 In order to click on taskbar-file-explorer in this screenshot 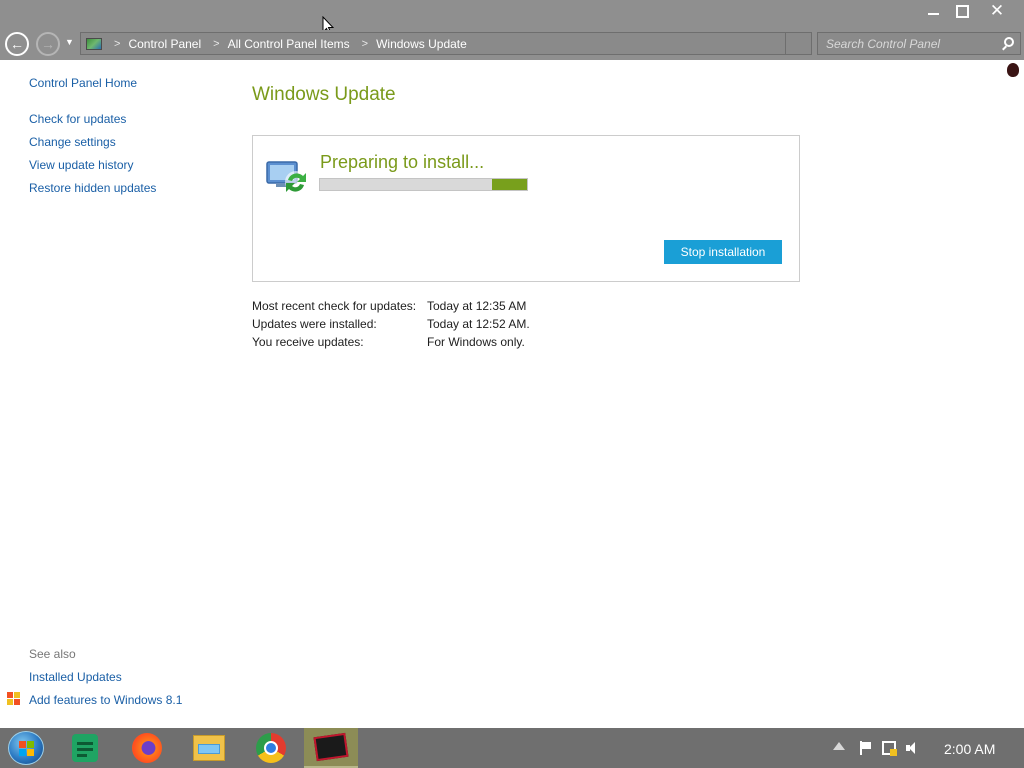, I will do `click(209, 748)`.